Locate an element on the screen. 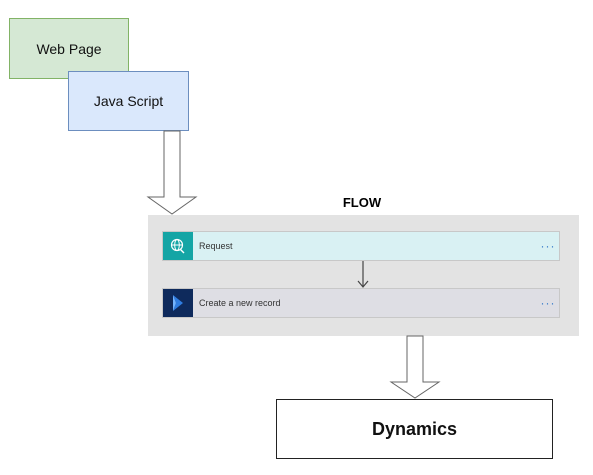 This screenshot has height=475, width=593. web-page-node: Web Page is located at coordinates (69, 48).